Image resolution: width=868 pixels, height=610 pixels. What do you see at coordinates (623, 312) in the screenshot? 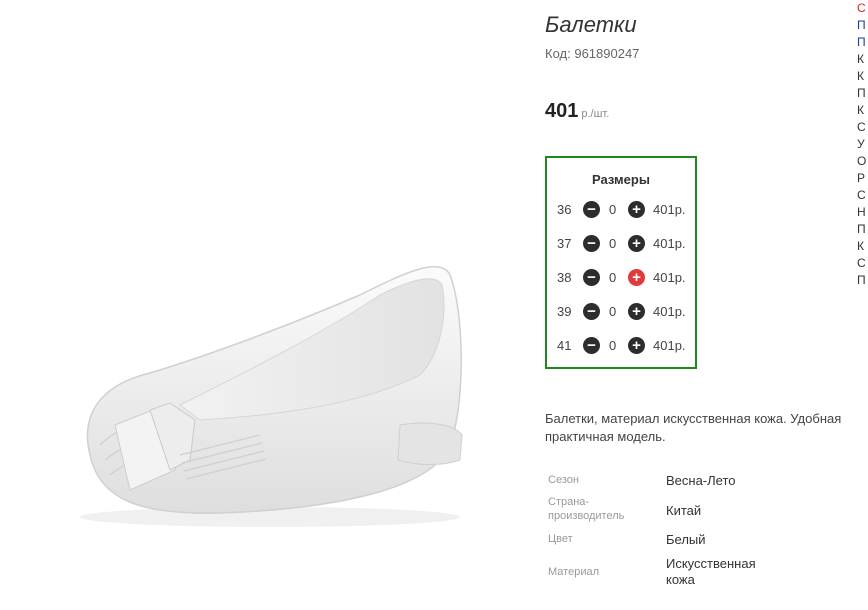
I see `size-row-39: 39 − 0 + 401р.` at bounding box center [623, 312].